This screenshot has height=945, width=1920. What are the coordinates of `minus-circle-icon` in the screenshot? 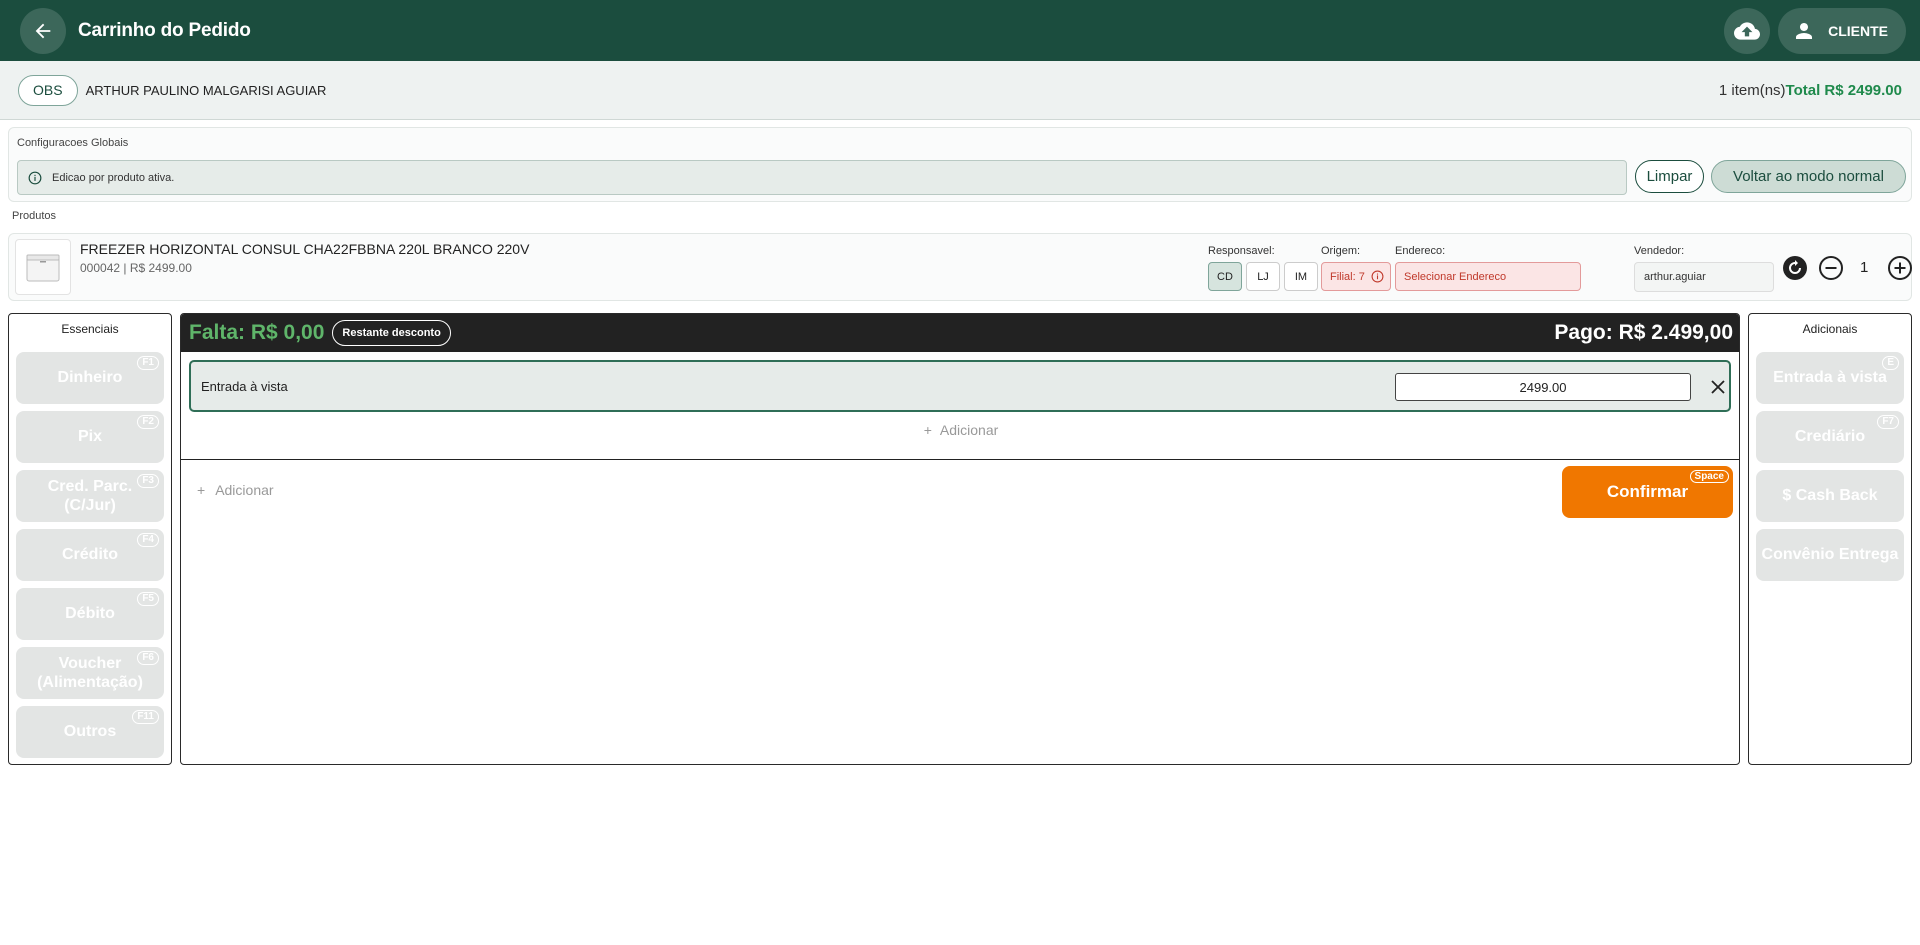 It's located at (1831, 268).